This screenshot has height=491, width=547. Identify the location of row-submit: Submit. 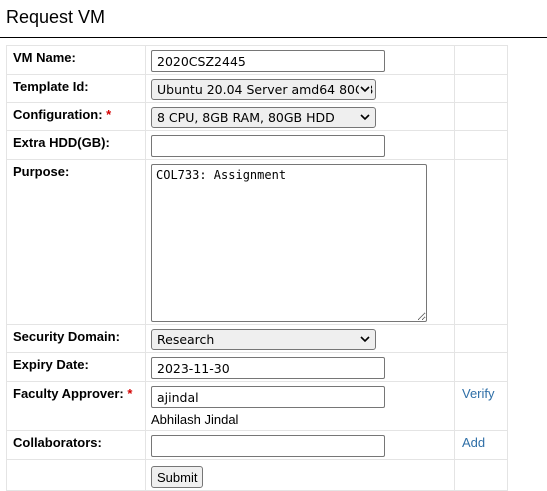
(257, 475).